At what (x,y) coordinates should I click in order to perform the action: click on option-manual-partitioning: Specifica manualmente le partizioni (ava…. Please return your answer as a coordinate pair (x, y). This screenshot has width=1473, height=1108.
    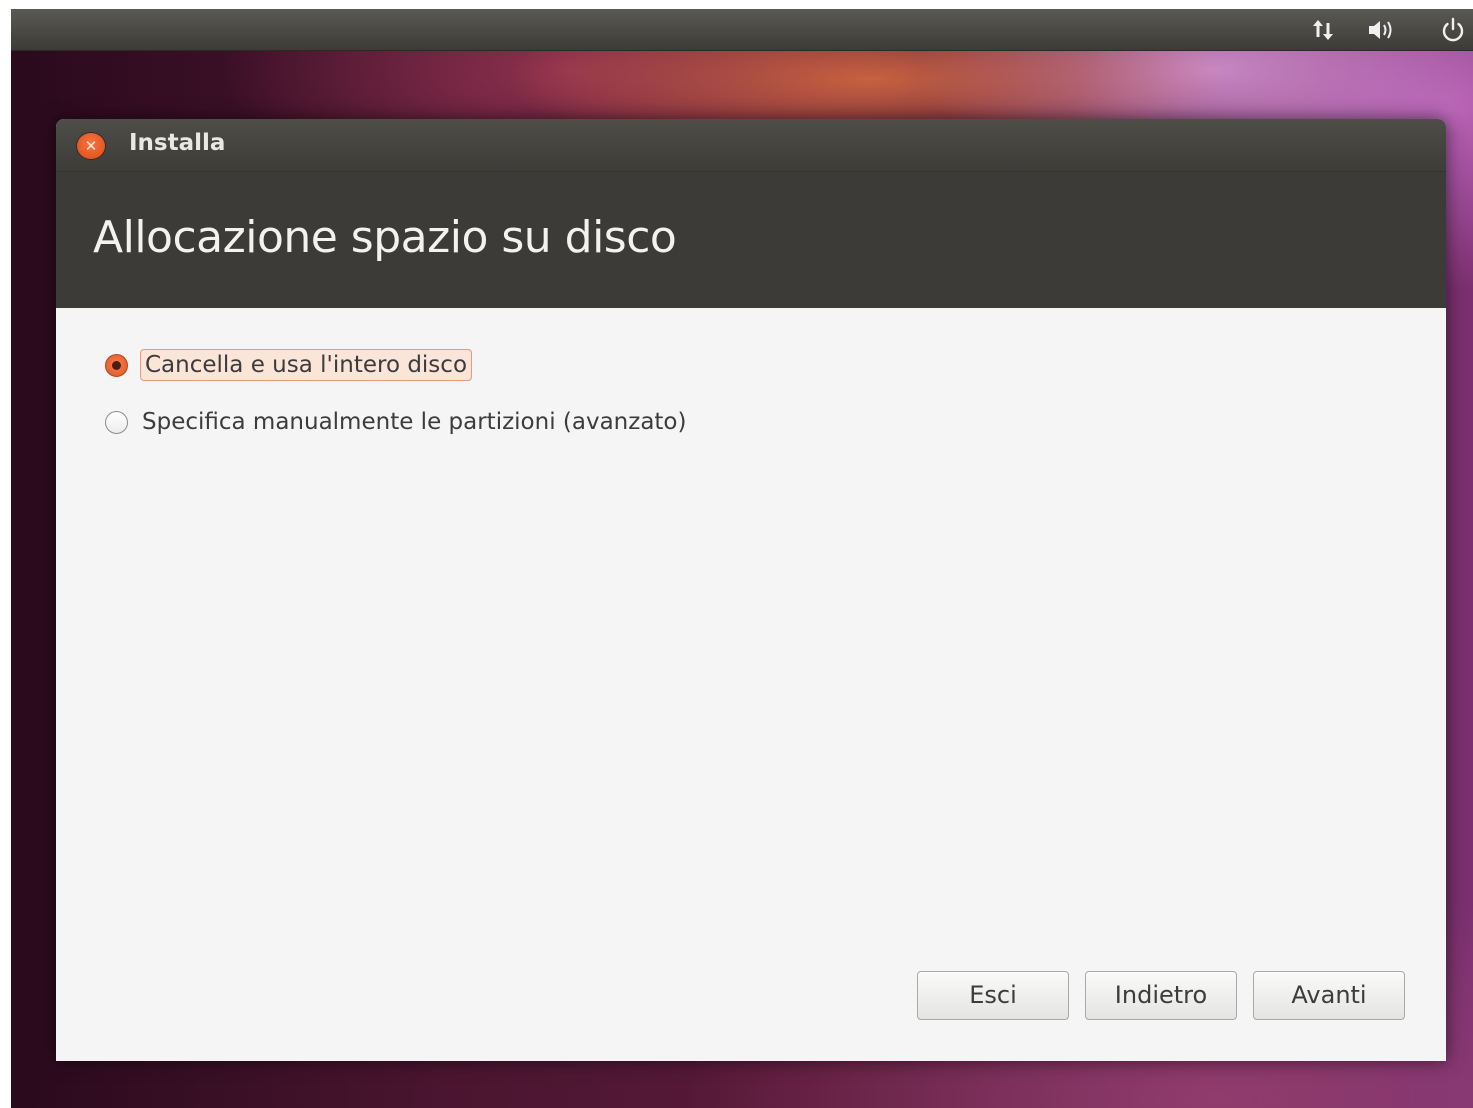
    Looking at the image, I should click on (395, 422).